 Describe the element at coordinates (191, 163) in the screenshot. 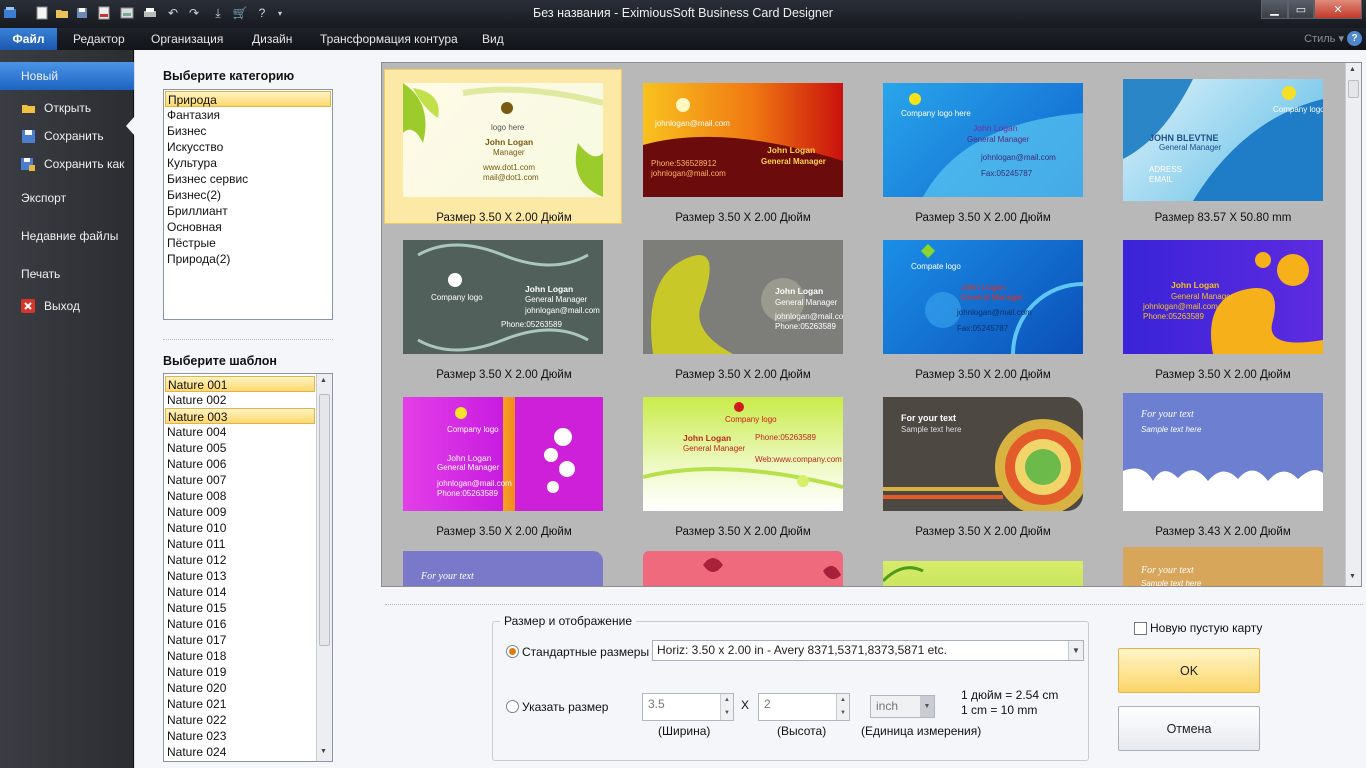

I see `category-item: Культура` at that location.